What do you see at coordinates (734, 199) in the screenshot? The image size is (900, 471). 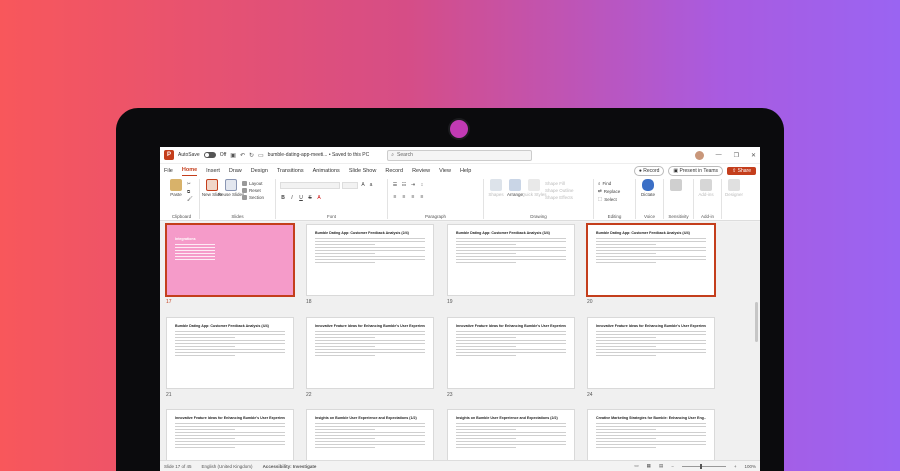 I see `designer-button: Designer` at bounding box center [734, 199].